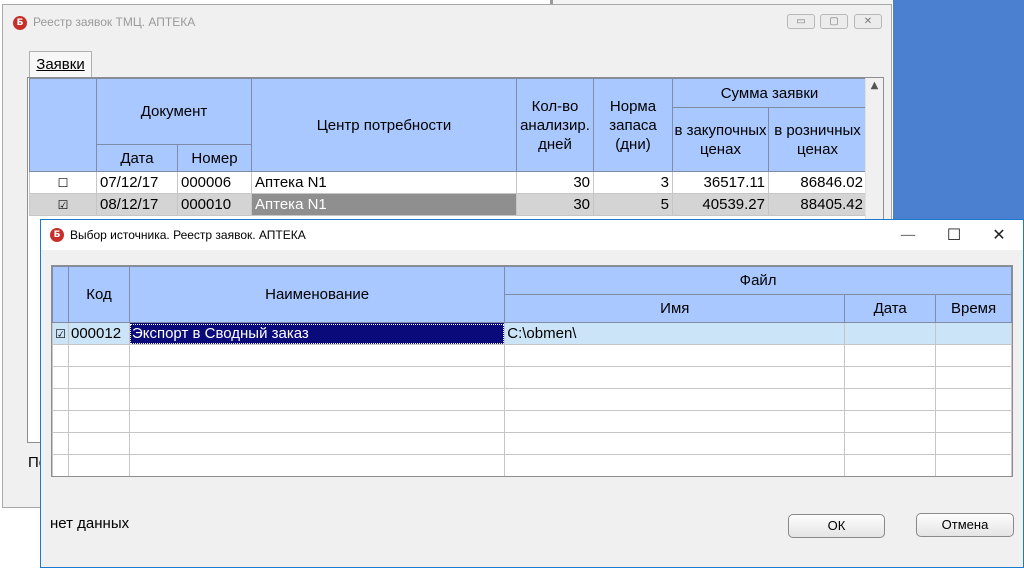  Describe the element at coordinates (137, 182) in the screenshot. I see `cell-date: 07/12/17` at that location.